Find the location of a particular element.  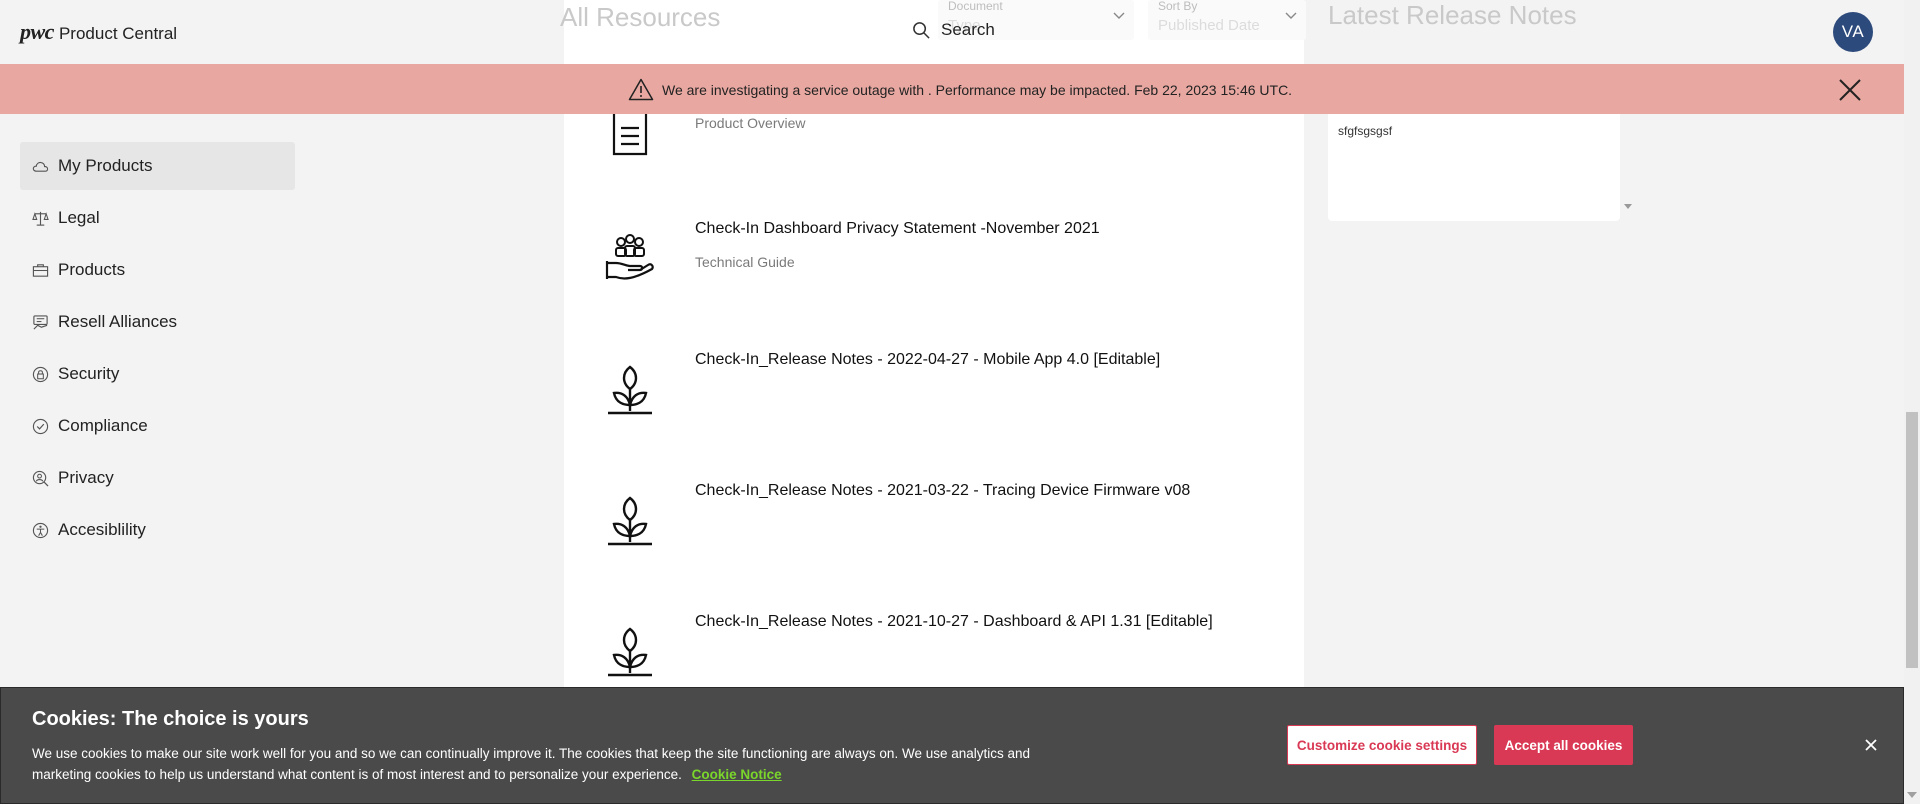

briefcase-icon is located at coordinates (40, 270).